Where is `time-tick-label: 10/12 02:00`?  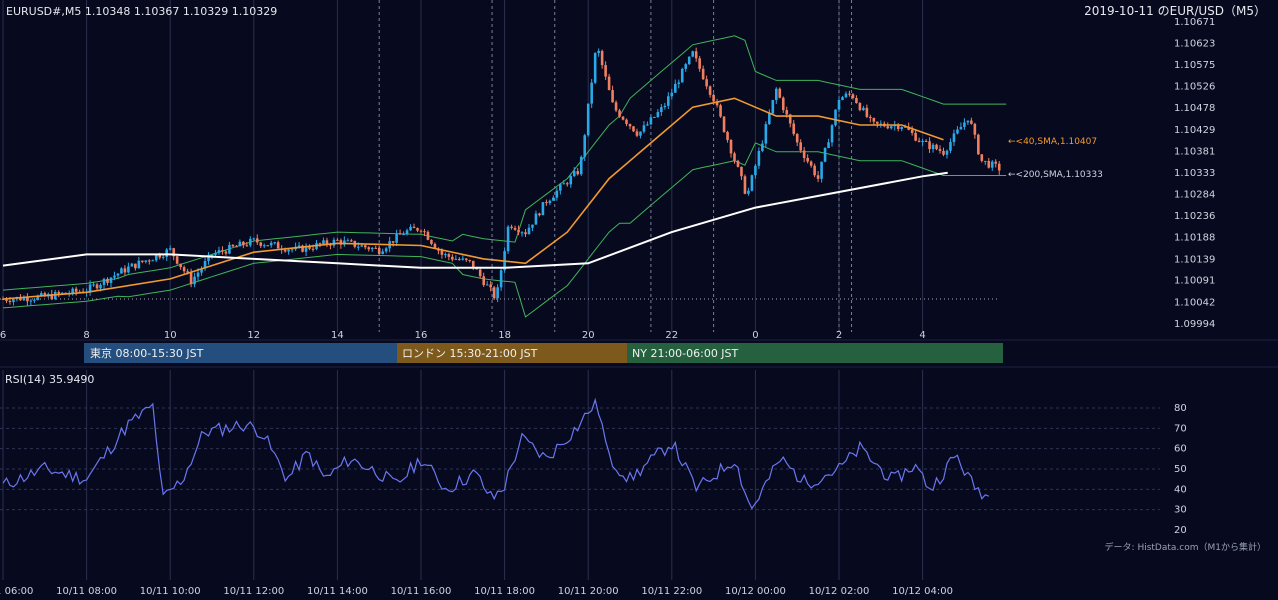
time-tick-label: 10/12 02:00 is located at coordinates (839, 591).